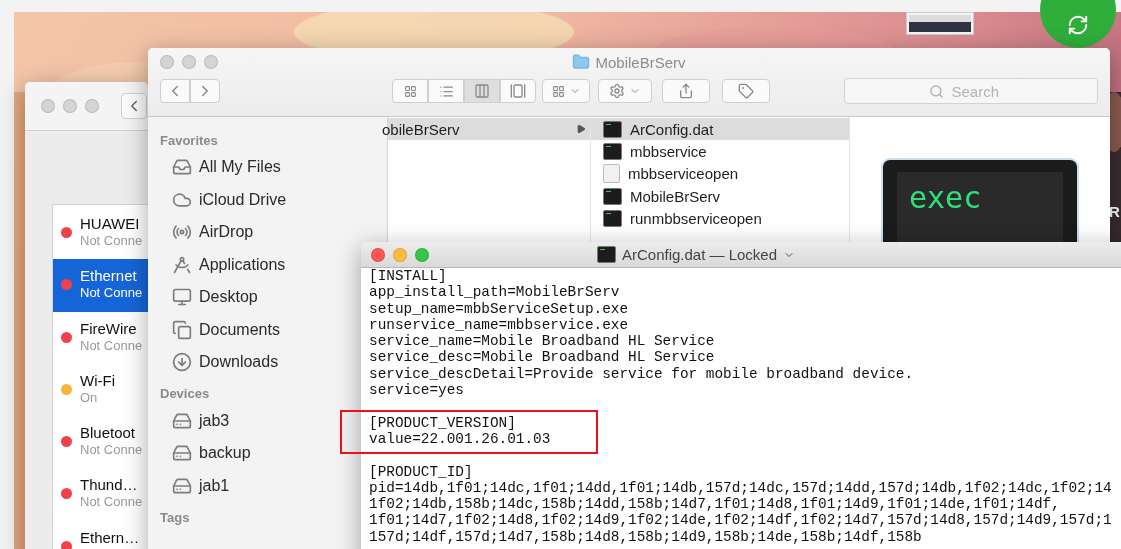 The height and width of the screenshot is (549, 1121). What do you see at coordinates (460, 439) in the screenshot?
I see `text-line: value=22.001.26.01.03` at bounding box center [460, 439].